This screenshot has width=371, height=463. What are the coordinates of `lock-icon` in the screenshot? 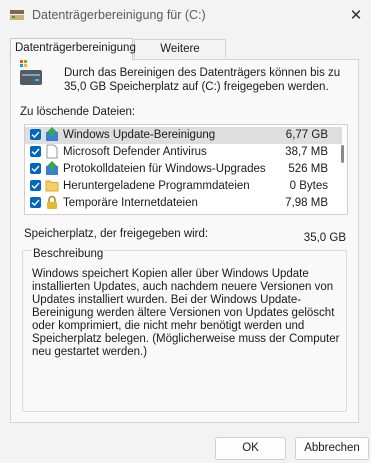 It's located at (52, 202).